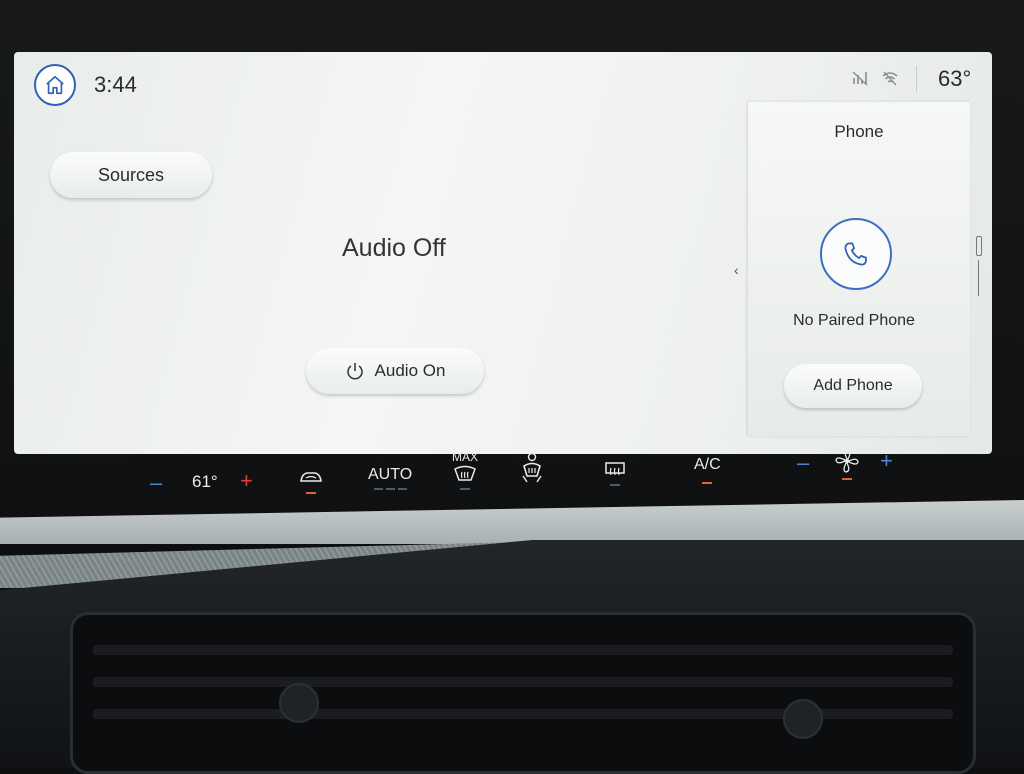  I want to click on audio-on-label: Audio On, so click(410, 370).